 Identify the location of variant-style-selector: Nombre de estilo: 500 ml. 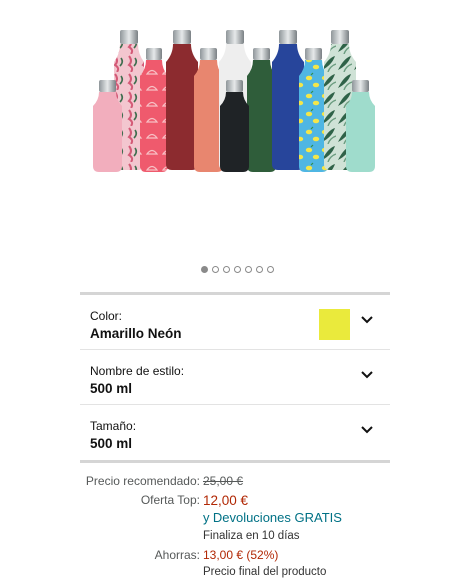
(235, 377).